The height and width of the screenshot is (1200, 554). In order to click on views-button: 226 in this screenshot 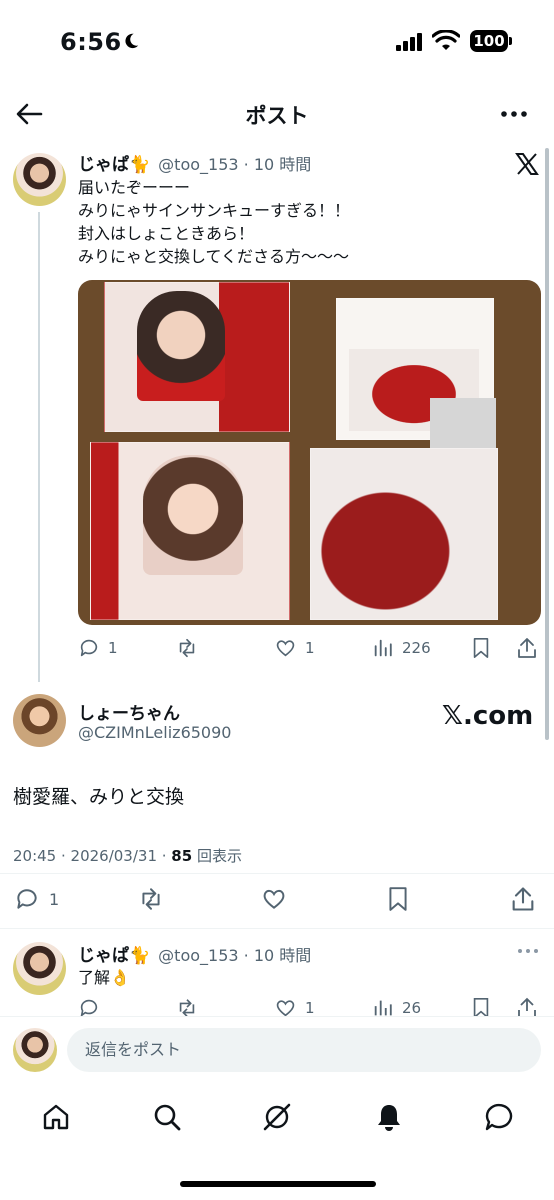, I will do `click(401, 648)`.